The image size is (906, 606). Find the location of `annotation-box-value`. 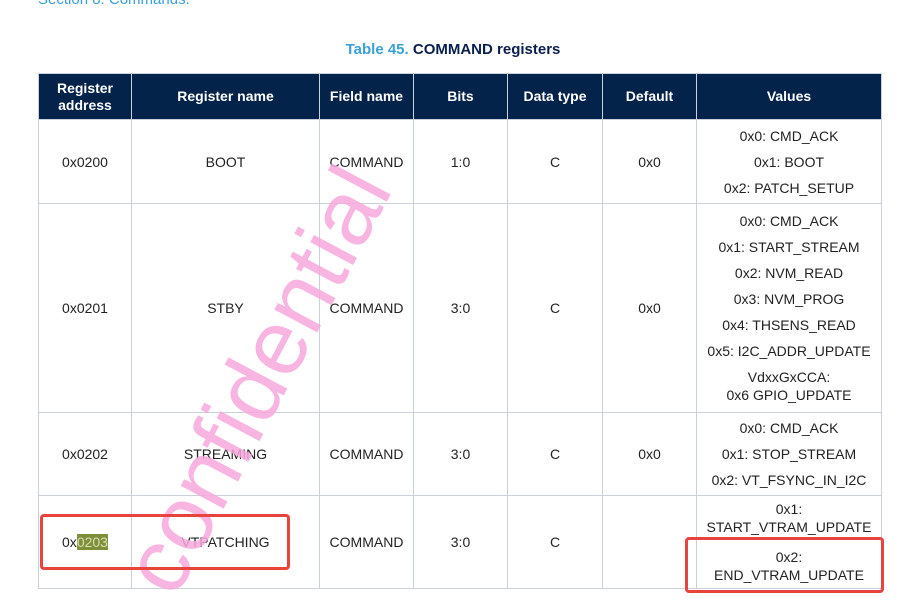

annotation-box-value is located at coordinates (784, 565).